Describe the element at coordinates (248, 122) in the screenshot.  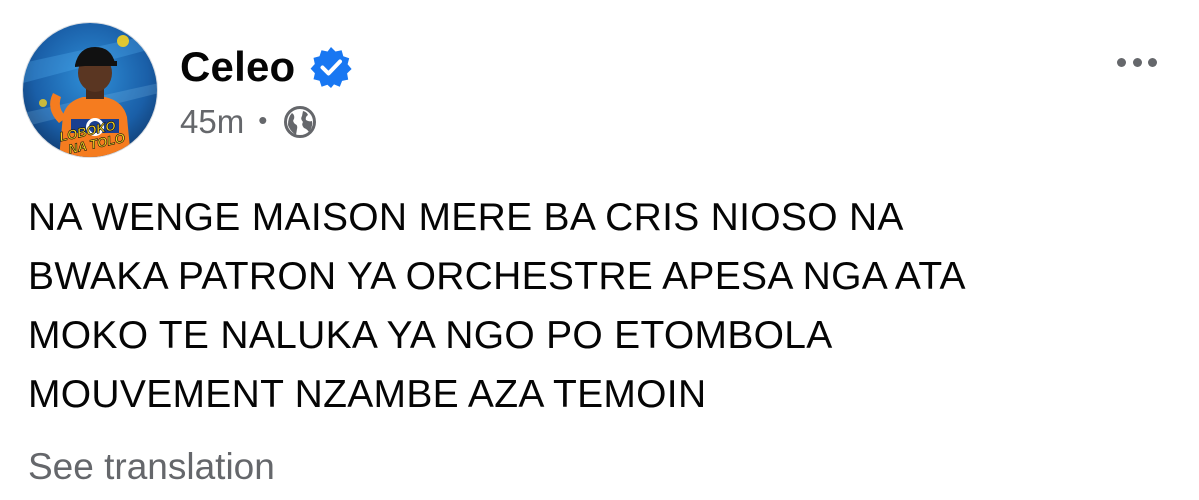
I see `post-meta: 45m •` at that location.